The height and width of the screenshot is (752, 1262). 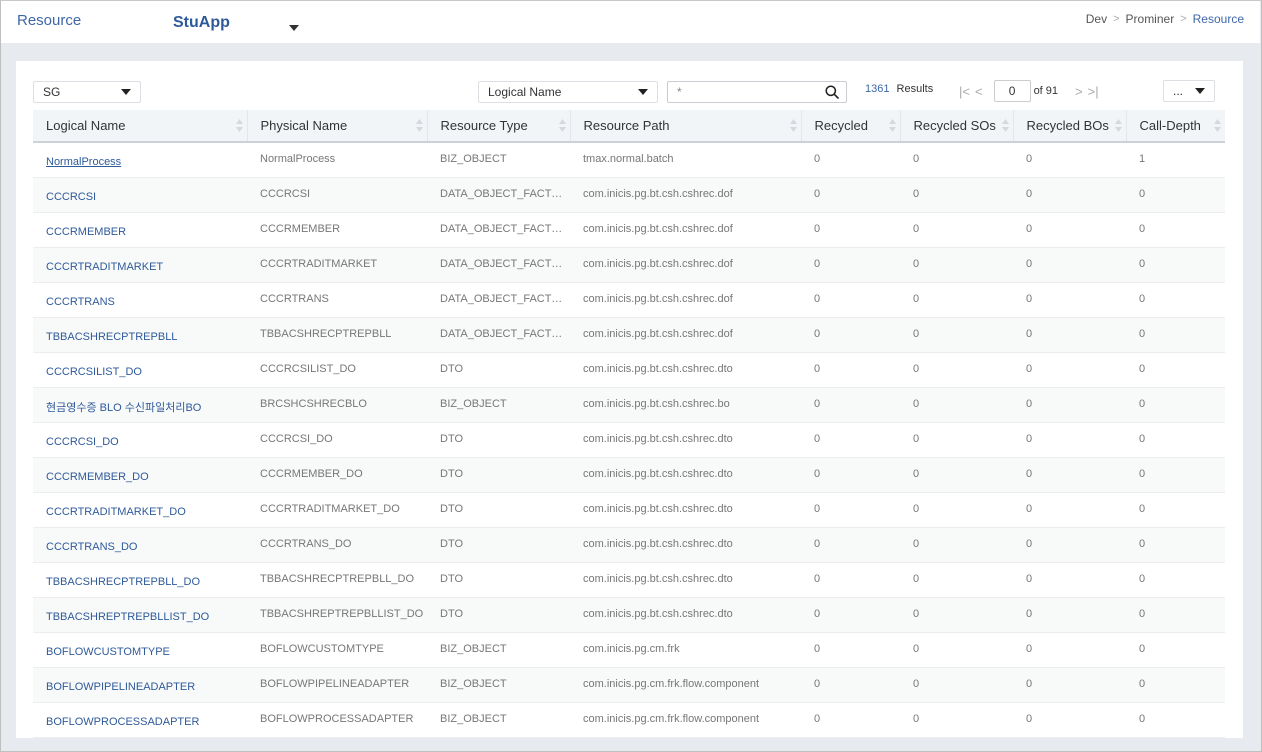 What do you see at coordinates (83, 162) in the screenshot?
I see `resource-link: NormalProcess` at bounding box center [83, 162].